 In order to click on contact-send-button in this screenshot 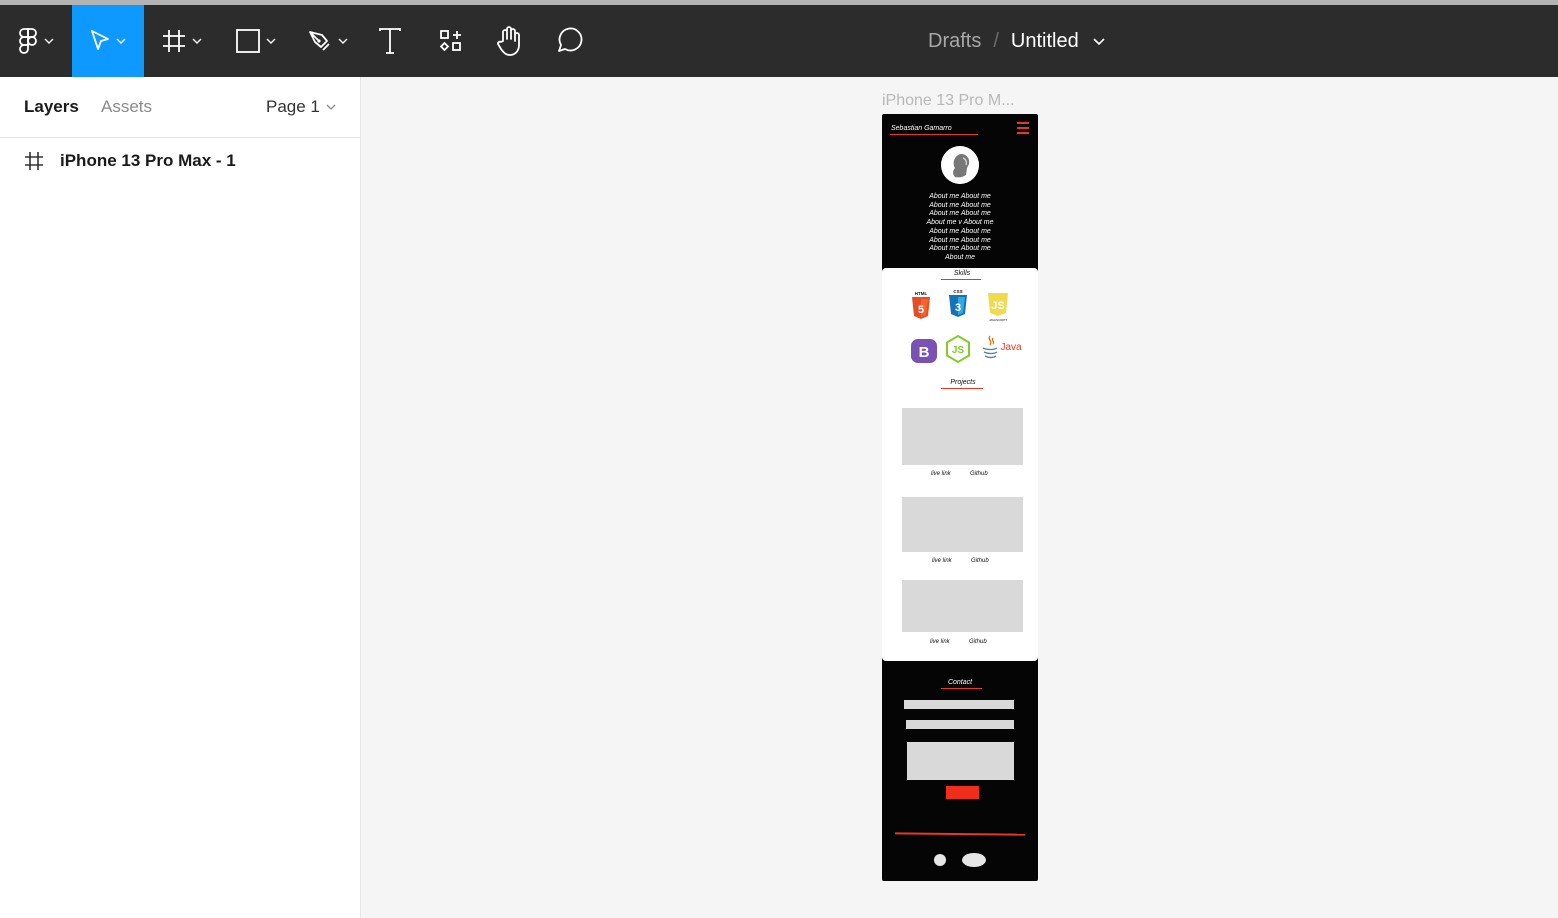, I will do `click(962, 792)`.